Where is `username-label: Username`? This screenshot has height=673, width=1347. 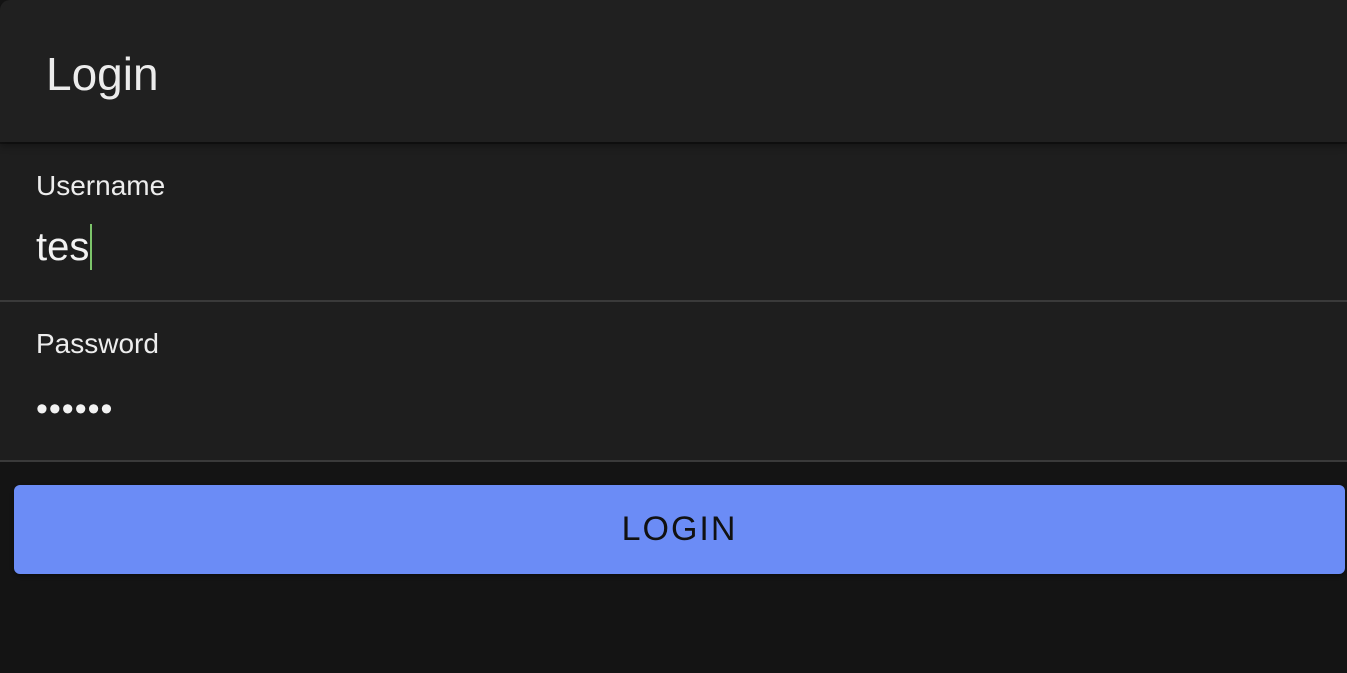
username-label: Username is located at coordinates (101, 185).